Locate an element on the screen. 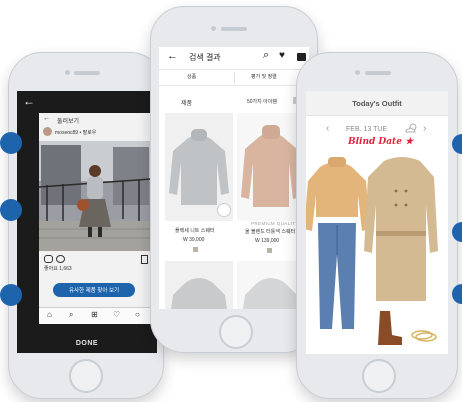 This screenshot has height=402, width=462. premium-label: PREMIUM QUALITY is located at coordinates (275, 223).